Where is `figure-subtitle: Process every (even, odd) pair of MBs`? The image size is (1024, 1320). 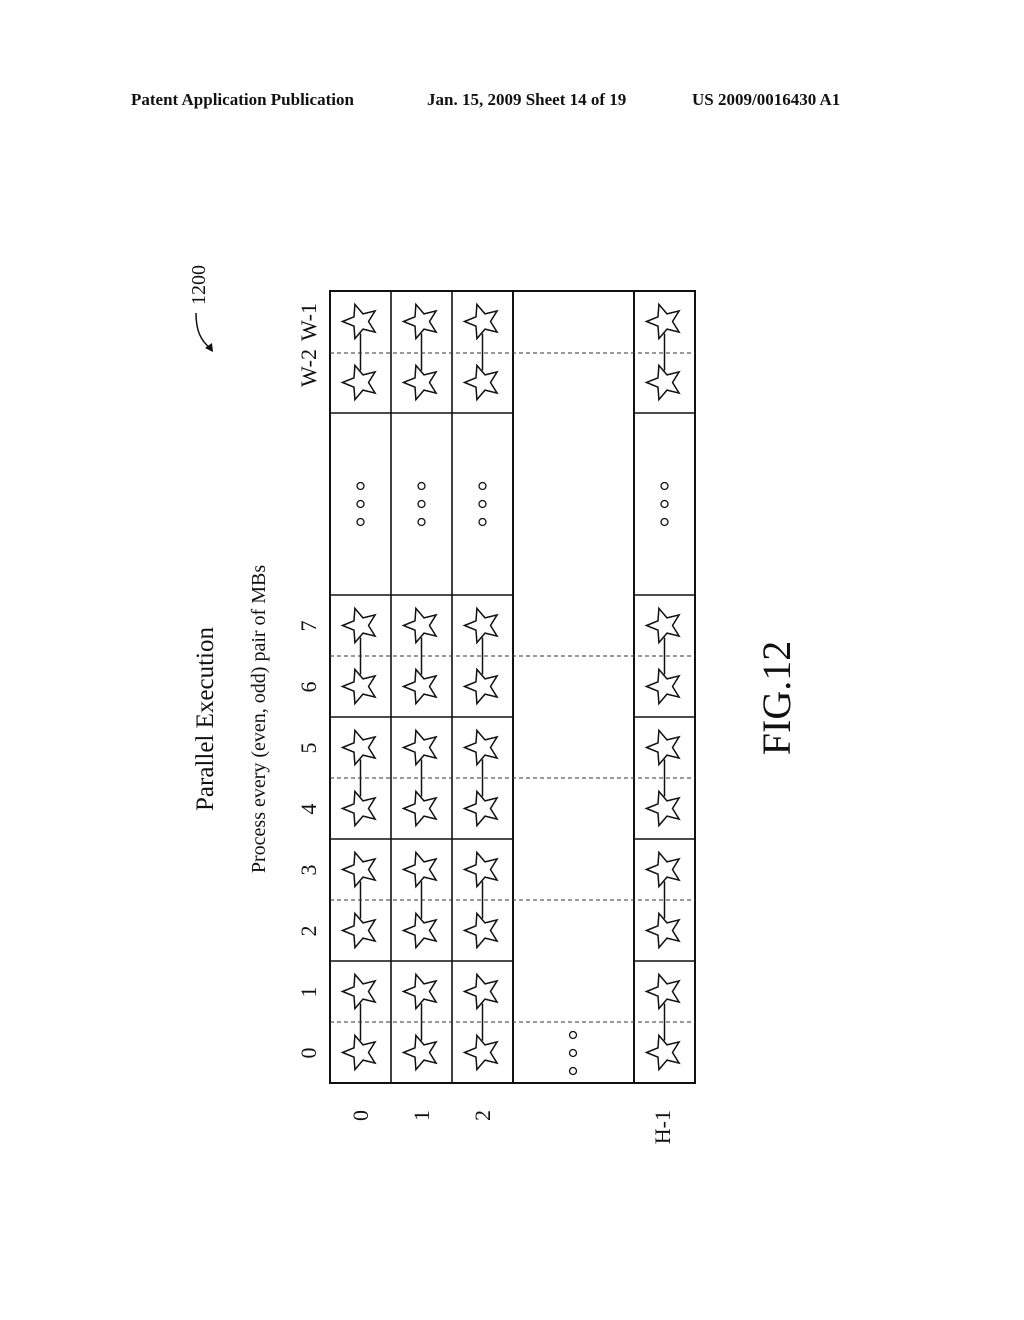 figure-subtitle: Process every (even, odd) pair of MBs is located at coordinates (259, 719).